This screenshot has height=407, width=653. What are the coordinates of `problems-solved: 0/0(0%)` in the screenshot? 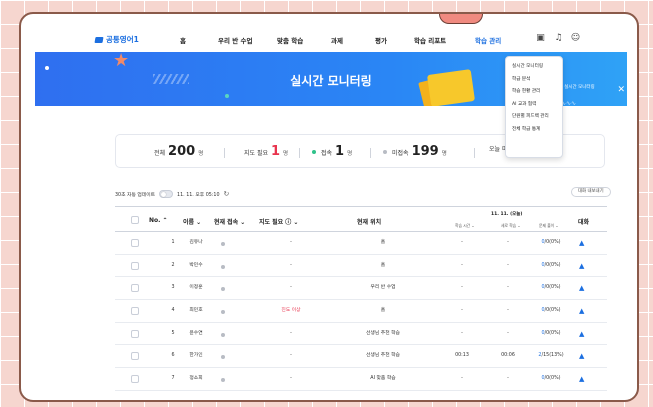 It's located at (551, 379).